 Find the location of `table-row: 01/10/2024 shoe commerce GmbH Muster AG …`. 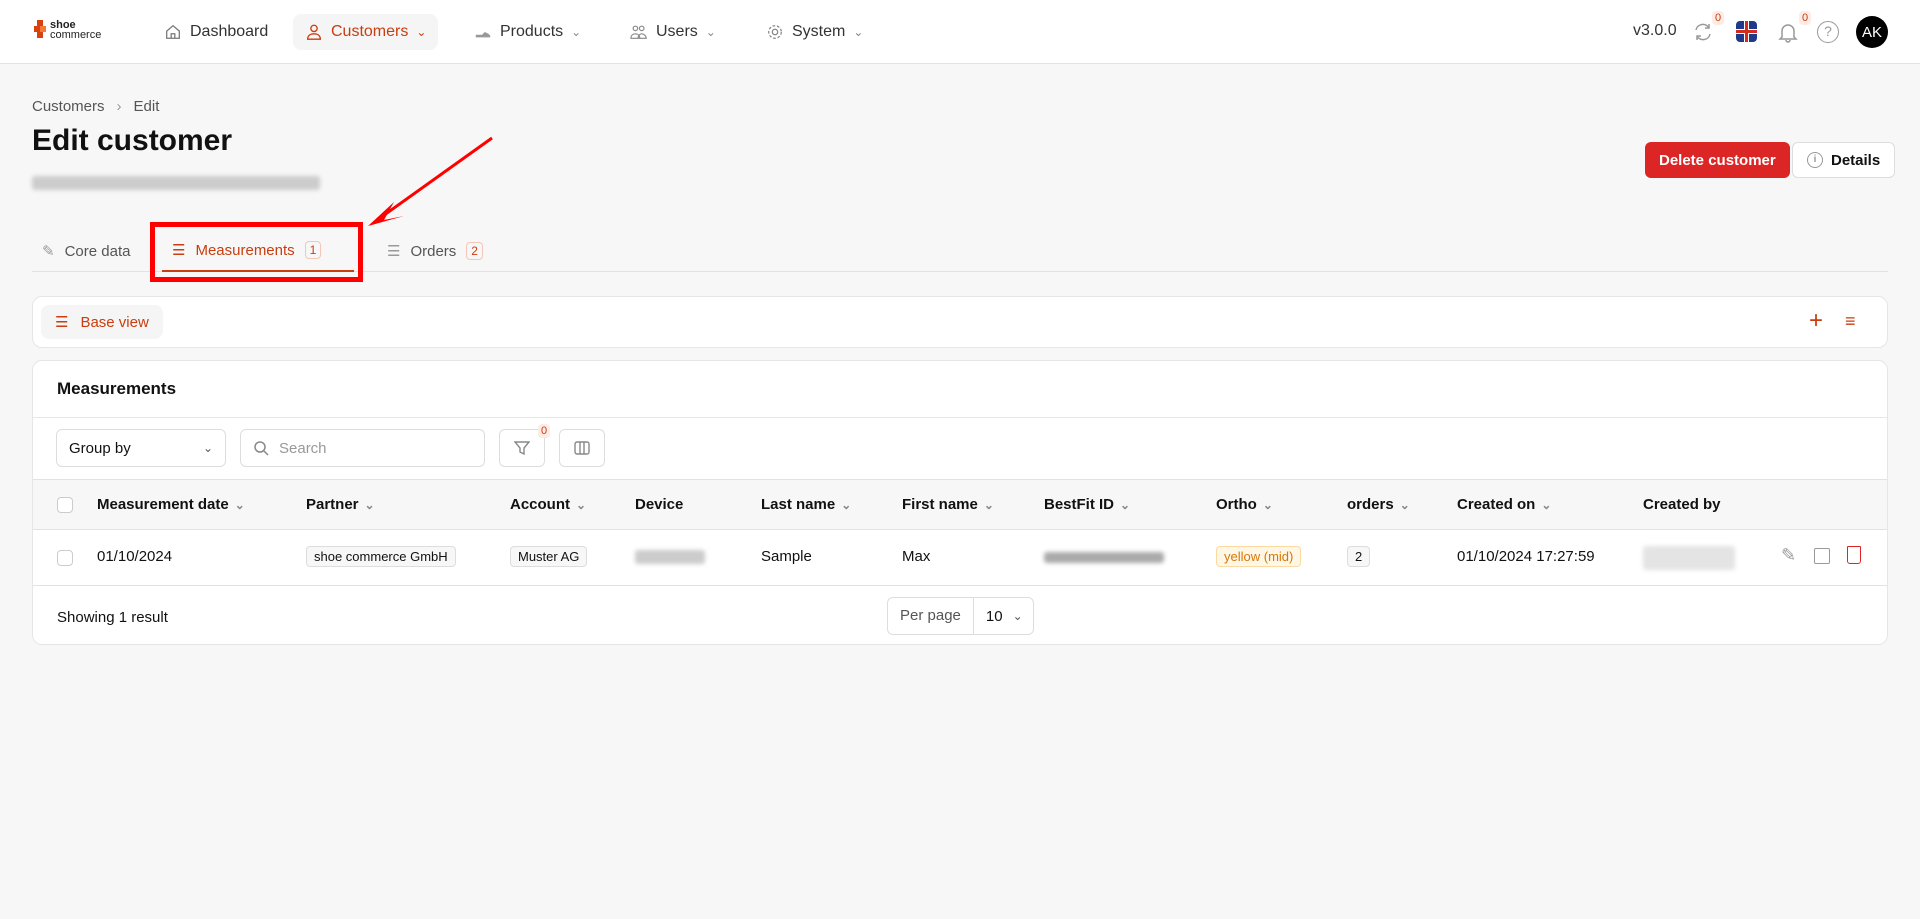

table-row: 01/10/2024 shoe commerce GmbH Muster AG … is located at coordinates (960, 558).